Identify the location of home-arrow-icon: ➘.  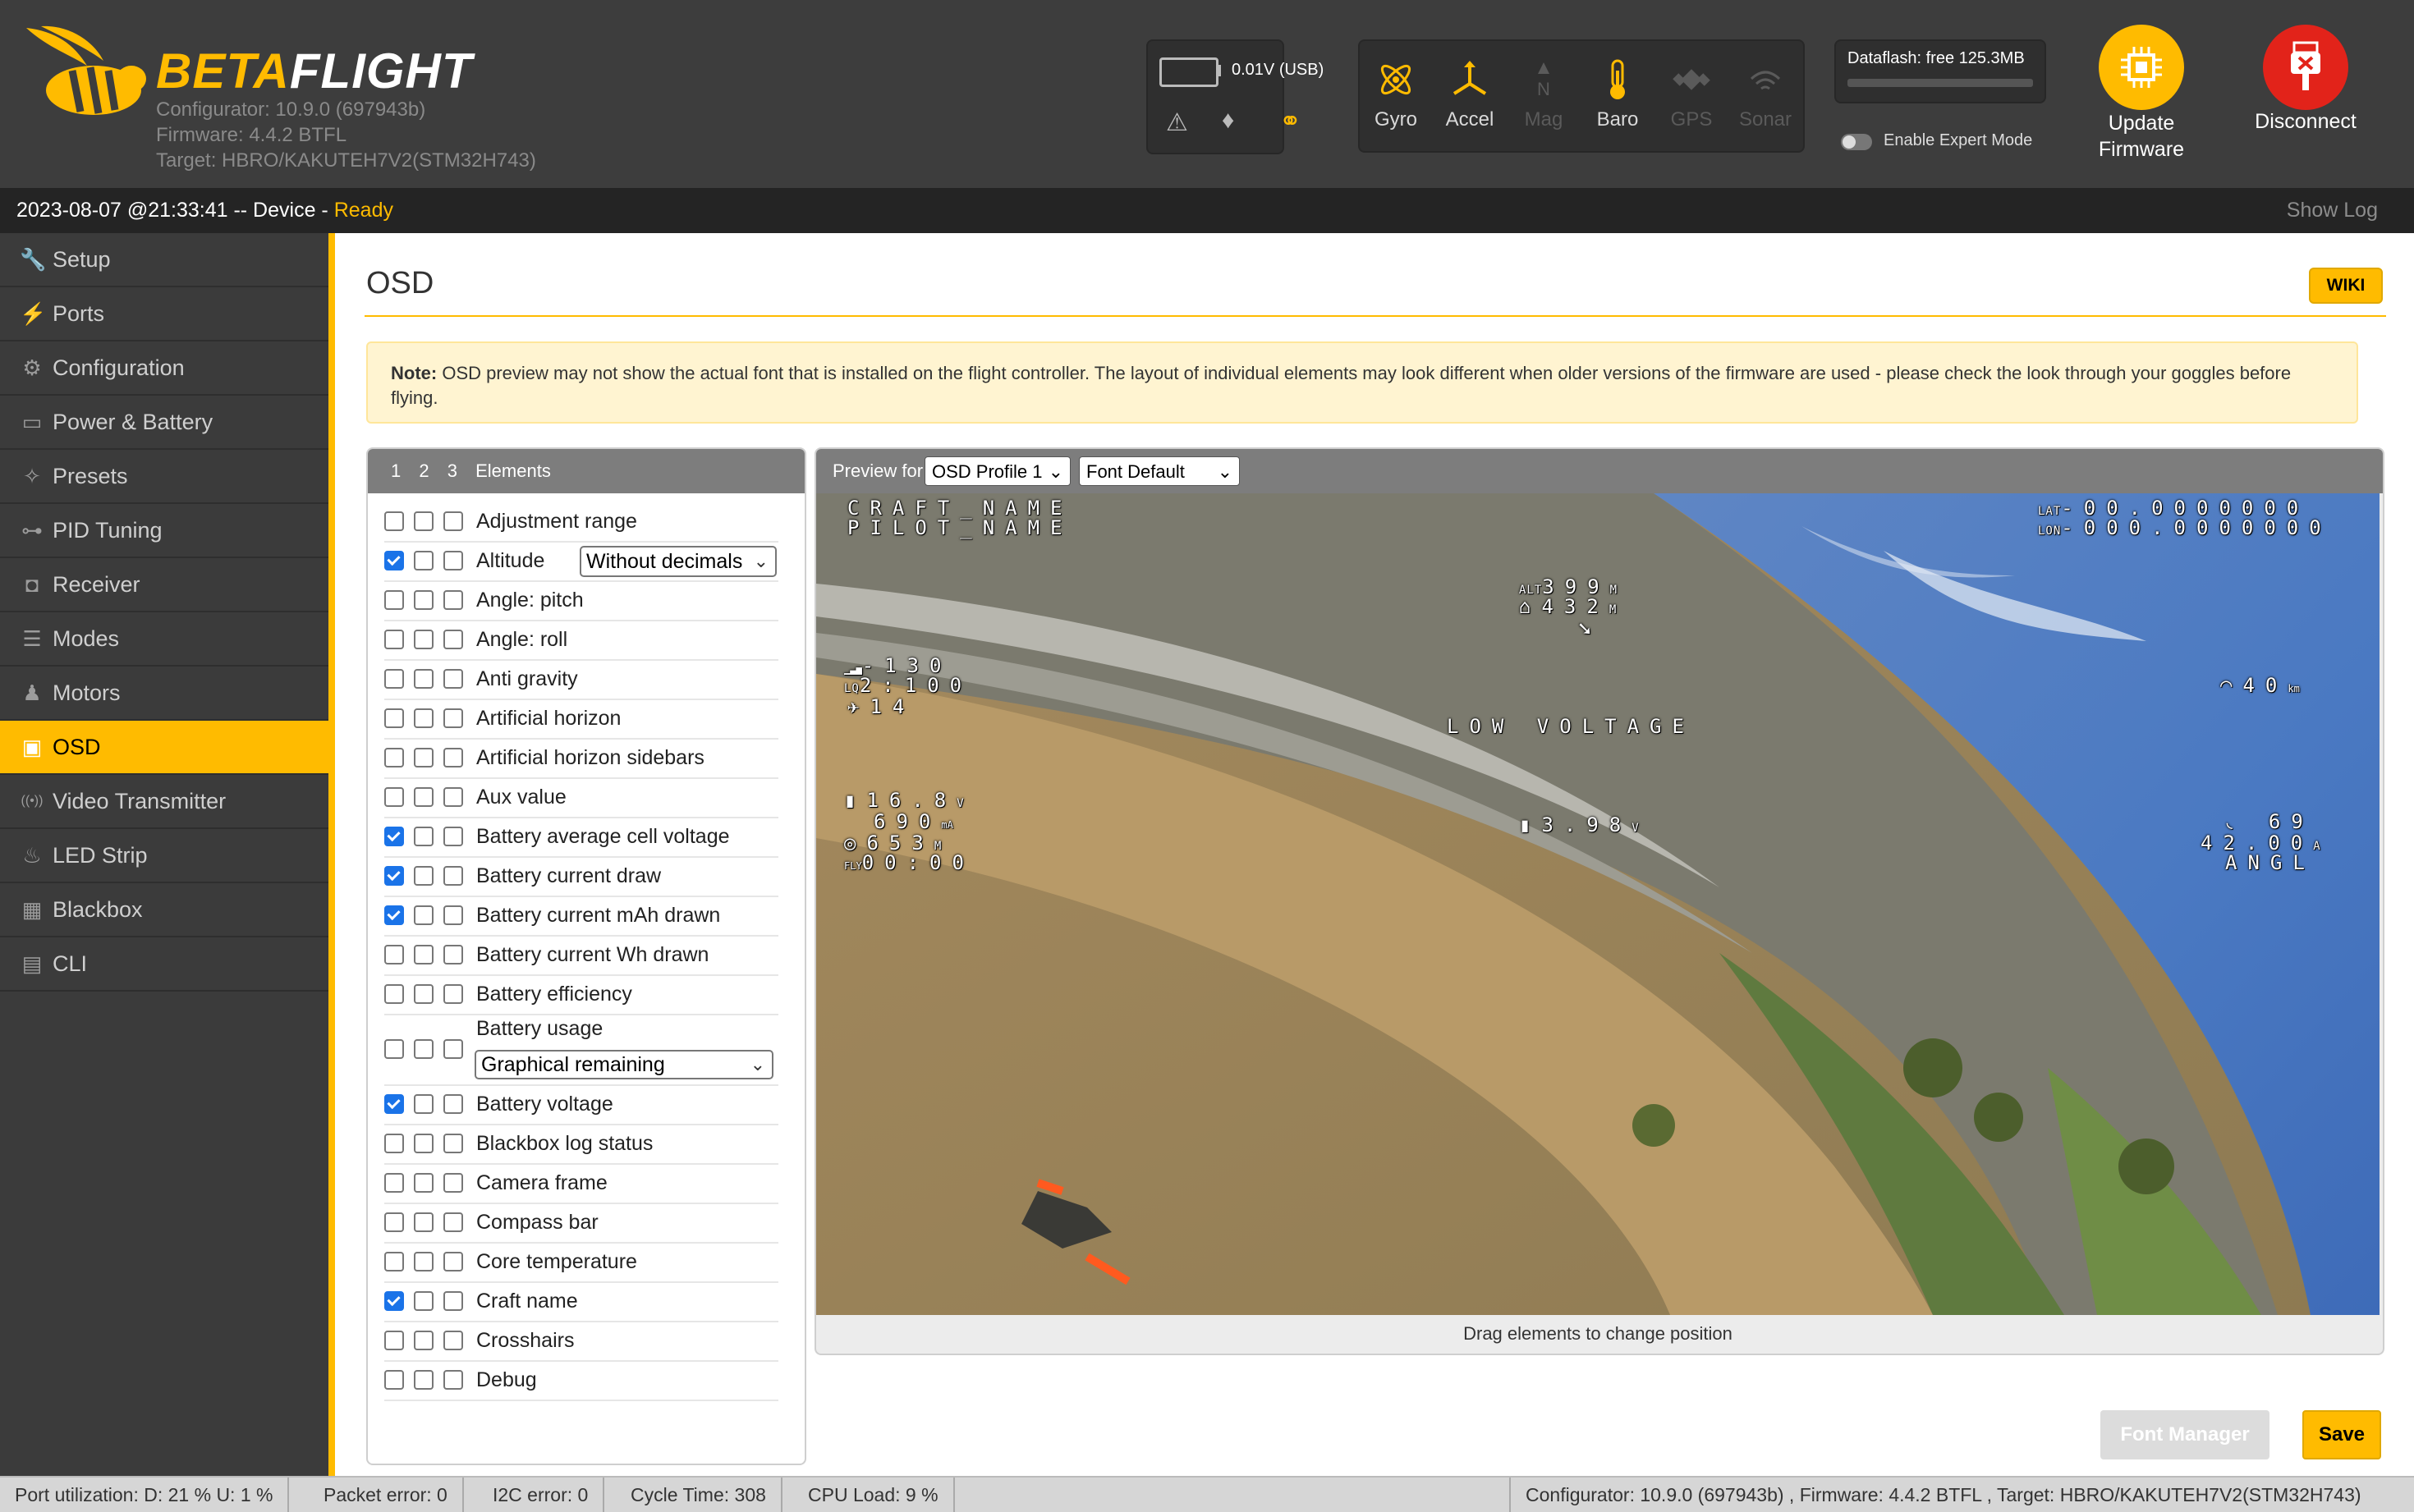
(1590, 628).